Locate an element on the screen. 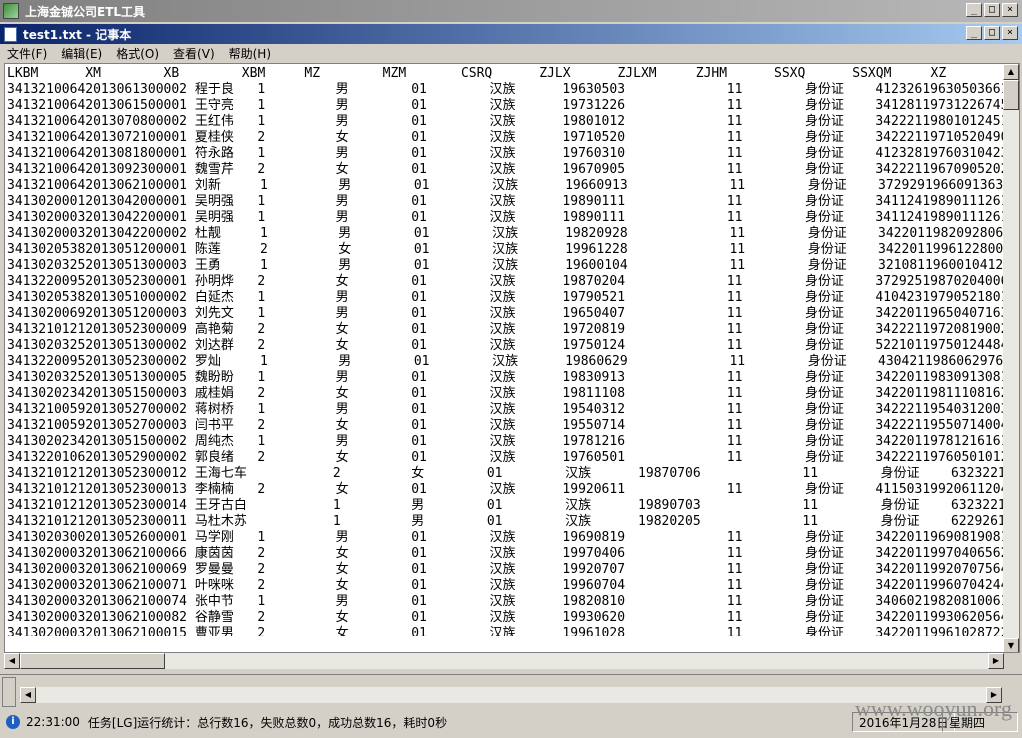  menu-file: 文件(F) is located at coordinates (27, 53).